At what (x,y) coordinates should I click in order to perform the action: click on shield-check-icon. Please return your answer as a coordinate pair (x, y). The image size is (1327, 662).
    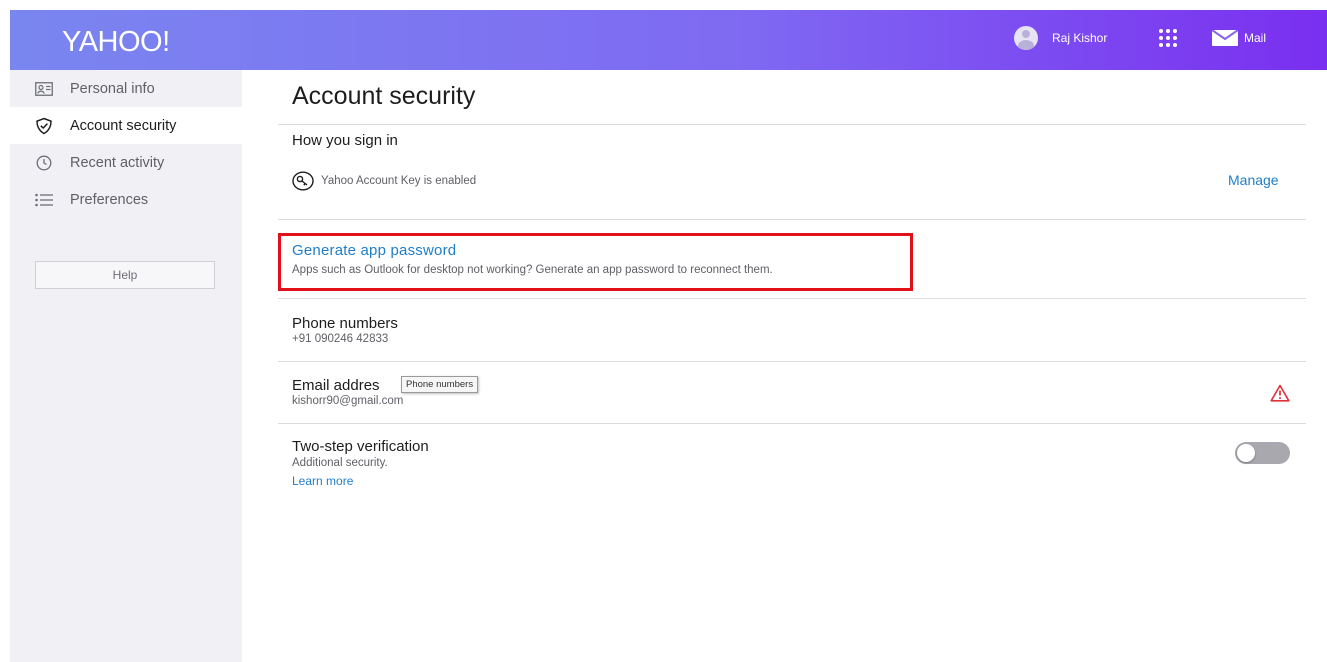
    Looking at the image, I should click on (44, 126).